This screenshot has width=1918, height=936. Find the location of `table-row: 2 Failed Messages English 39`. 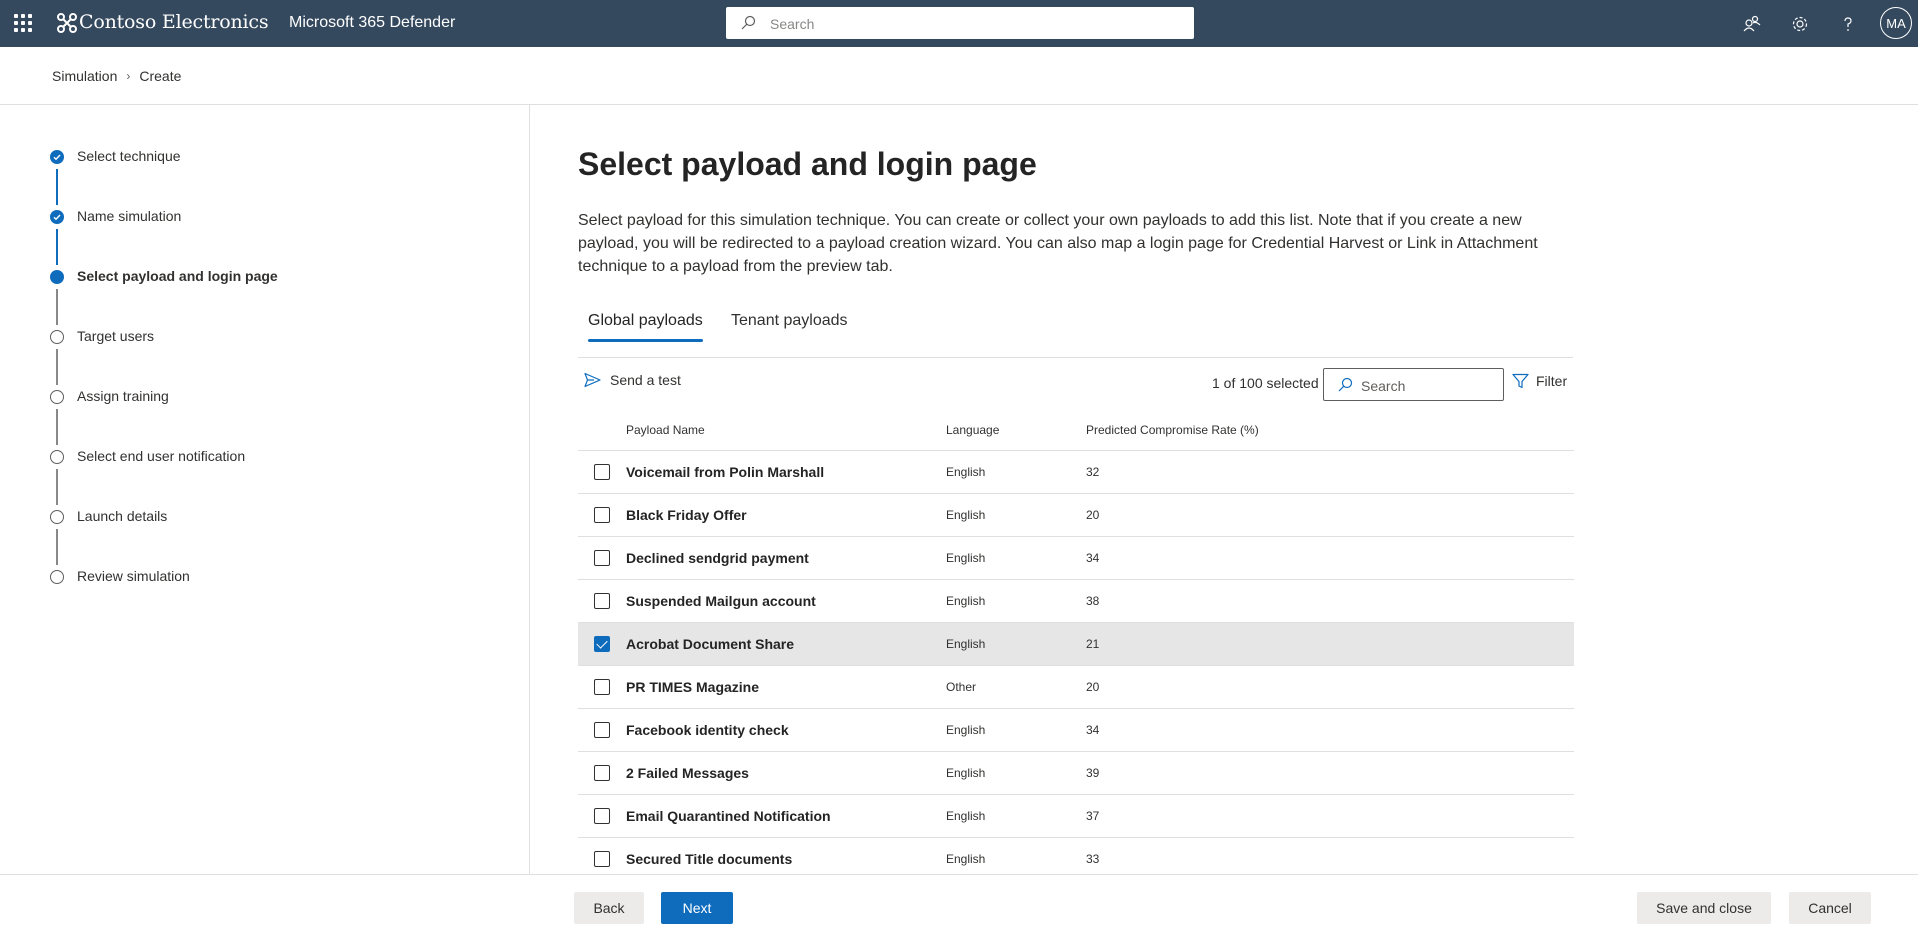

table-row: 2 Failed Messages English 39 is located at coordinates (1076, 773).